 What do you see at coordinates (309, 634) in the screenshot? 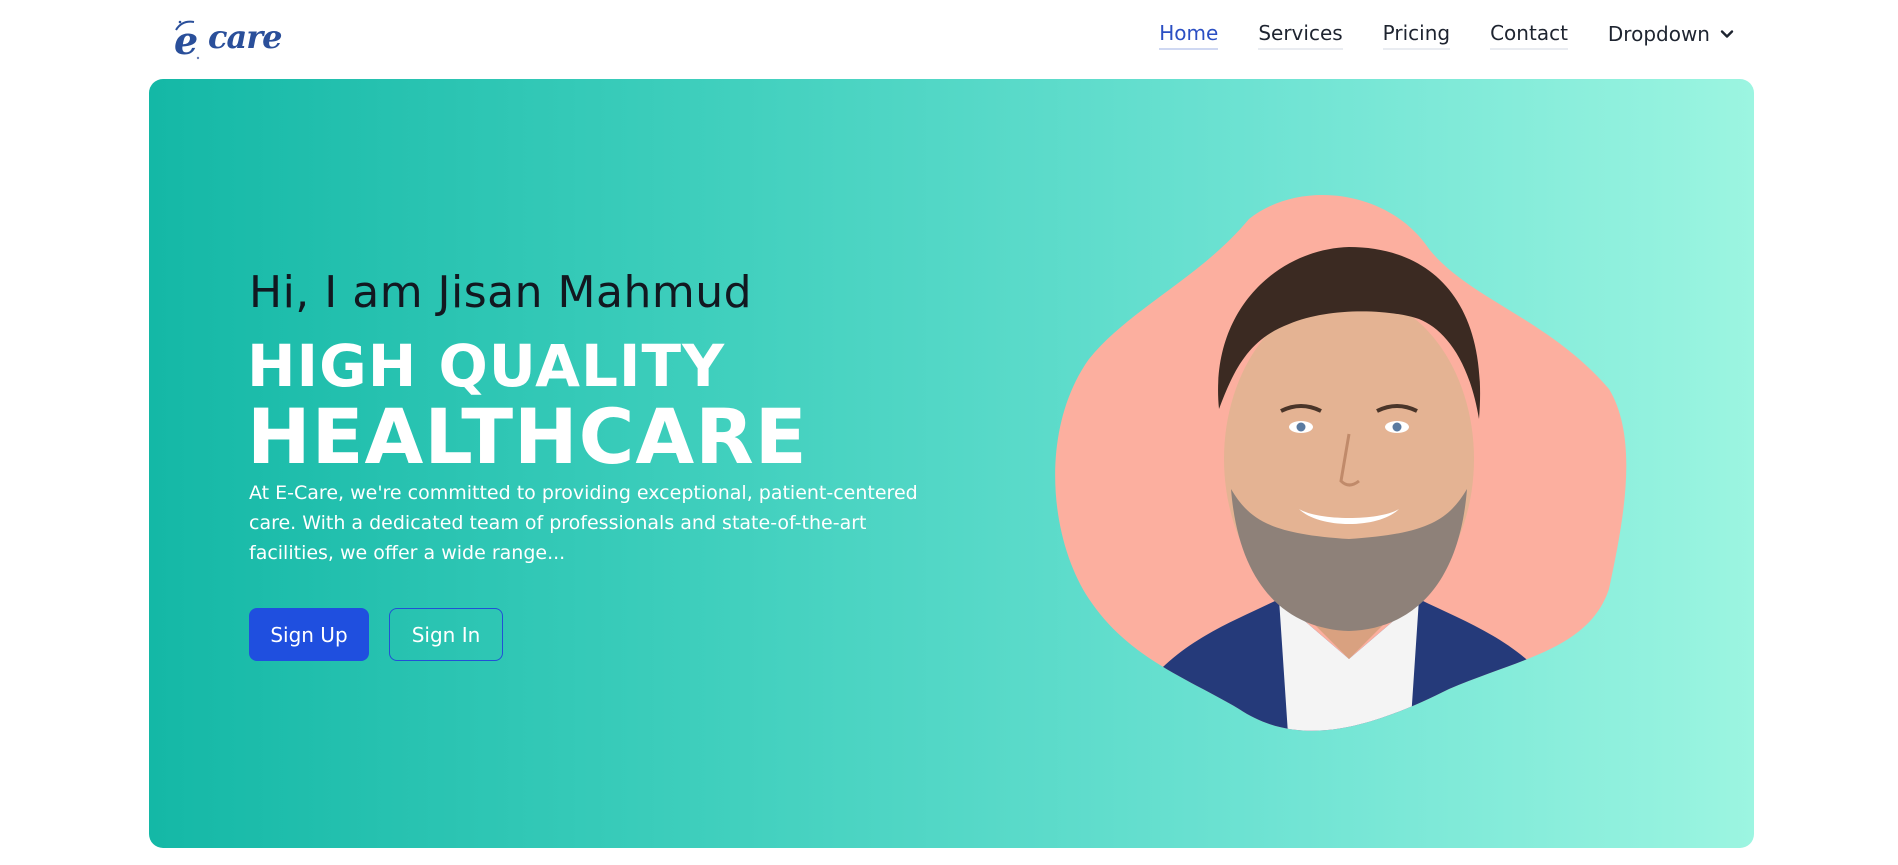
I see `sign-up-button: Sign Up` at bounding box center [309, 634].